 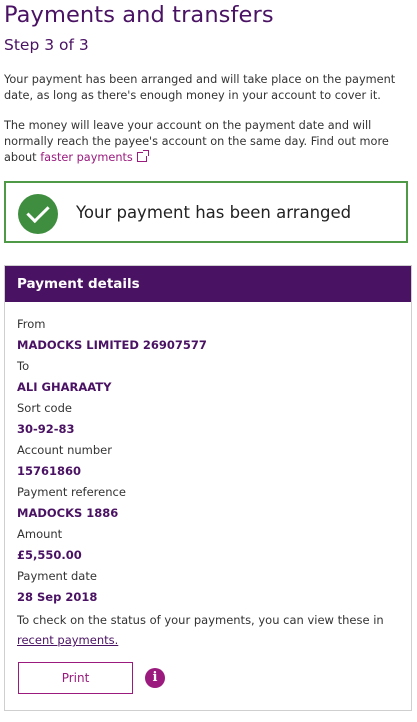 What do you see at coordinates (71, 492) in the screenshot?
I see `payment-reference-label: Payment reference` at bounding box center [71, 492].